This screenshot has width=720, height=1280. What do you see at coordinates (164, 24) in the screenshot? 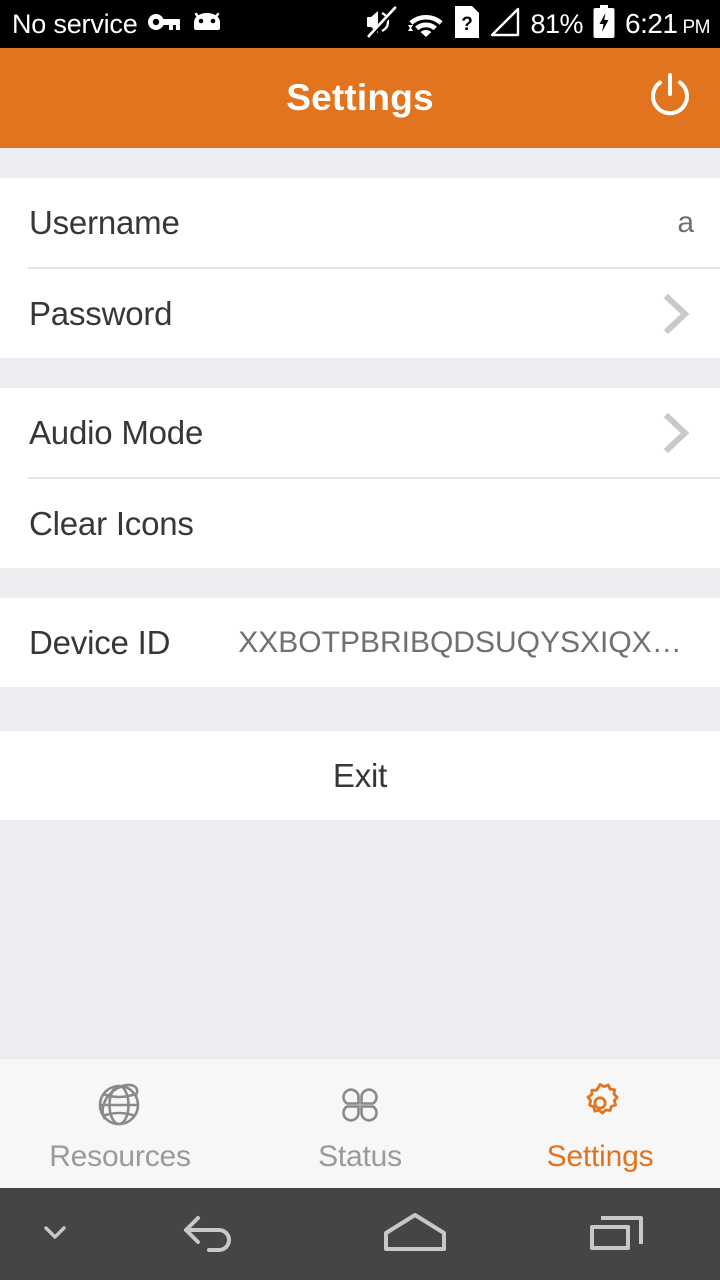
I see `vpn-key-icon` at bounding box center [164, 24].